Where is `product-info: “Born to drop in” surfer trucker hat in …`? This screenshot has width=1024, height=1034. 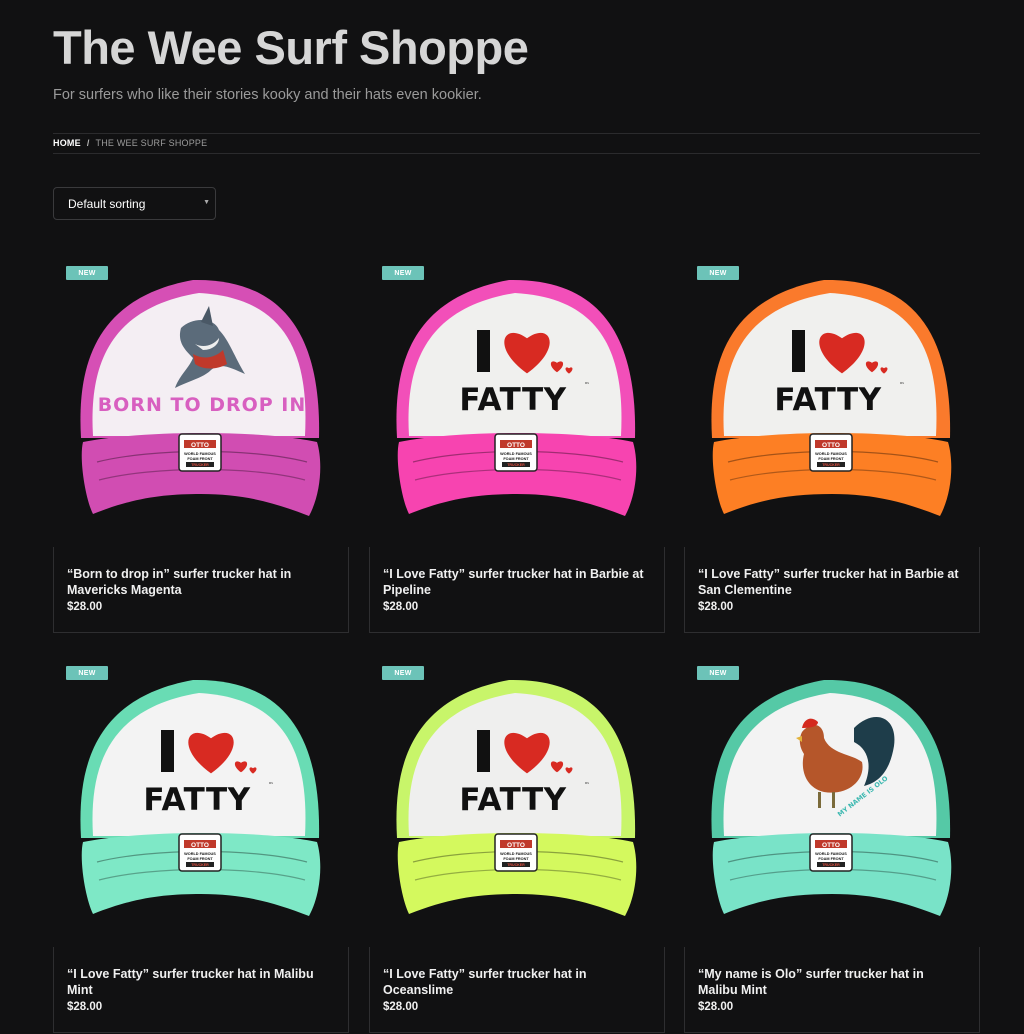 product-info: “Born to drop in” surfer trucker hat in … is located at coordinates (201, 590).